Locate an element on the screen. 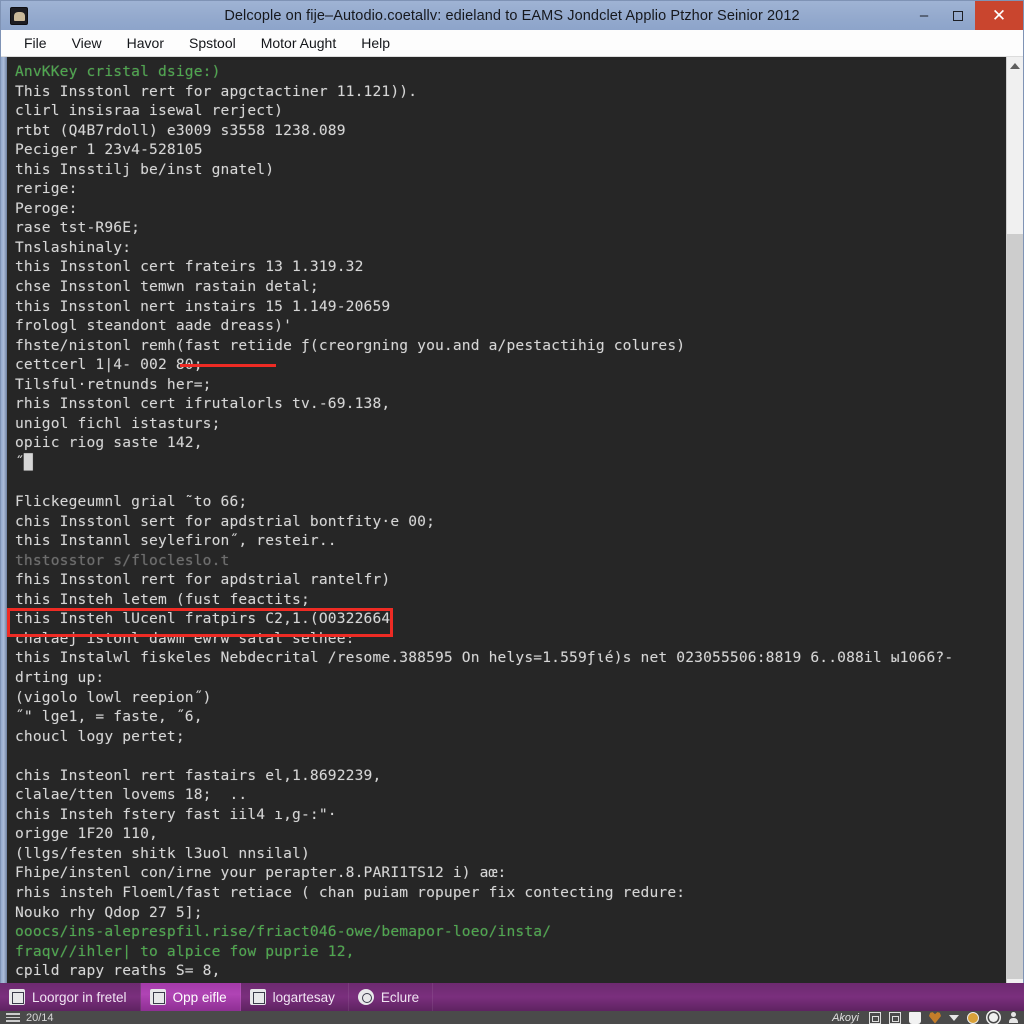 The image size is (1024, 1024). menu-item-view: View is located at coordinates (87, 43).